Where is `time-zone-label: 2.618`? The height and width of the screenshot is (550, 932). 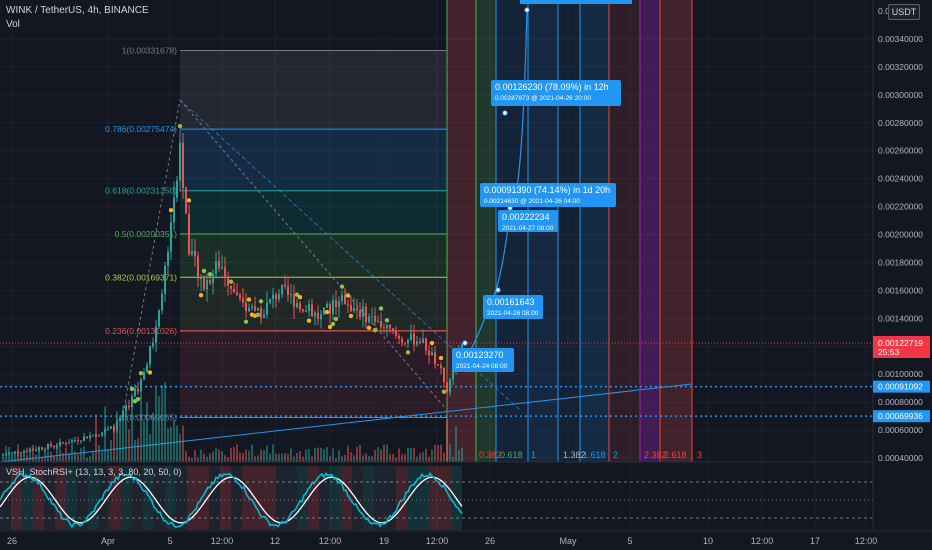
time-zone-label: 2.618 is located at coordinates (675, 455).